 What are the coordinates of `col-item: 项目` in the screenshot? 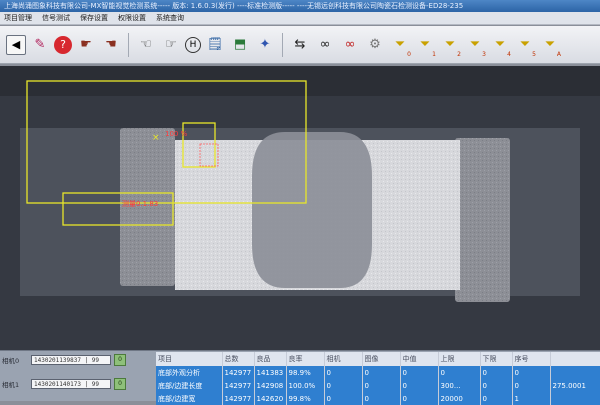 It's located at (189, 359).